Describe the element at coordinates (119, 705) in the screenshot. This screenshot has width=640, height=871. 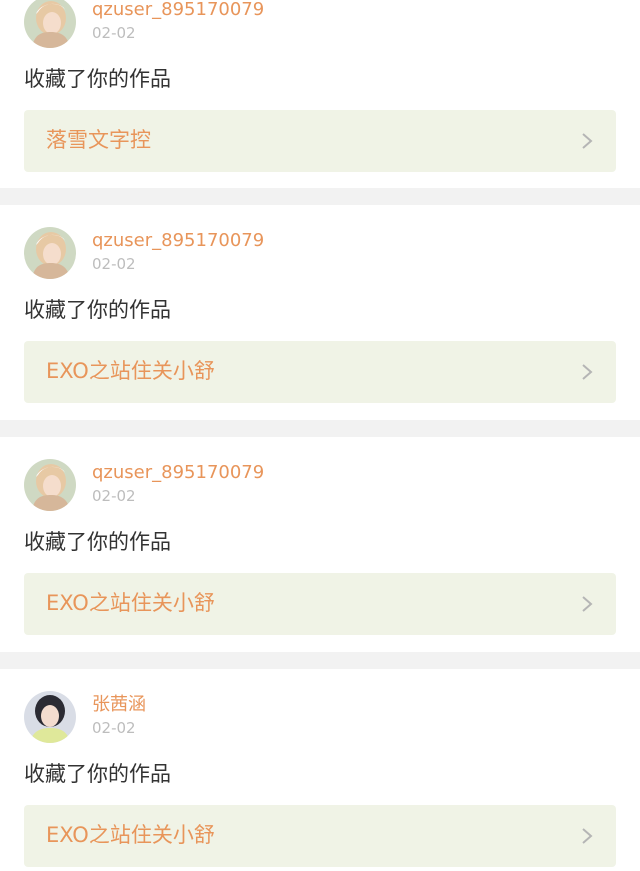
I see `username: 张茜涵` at that location.